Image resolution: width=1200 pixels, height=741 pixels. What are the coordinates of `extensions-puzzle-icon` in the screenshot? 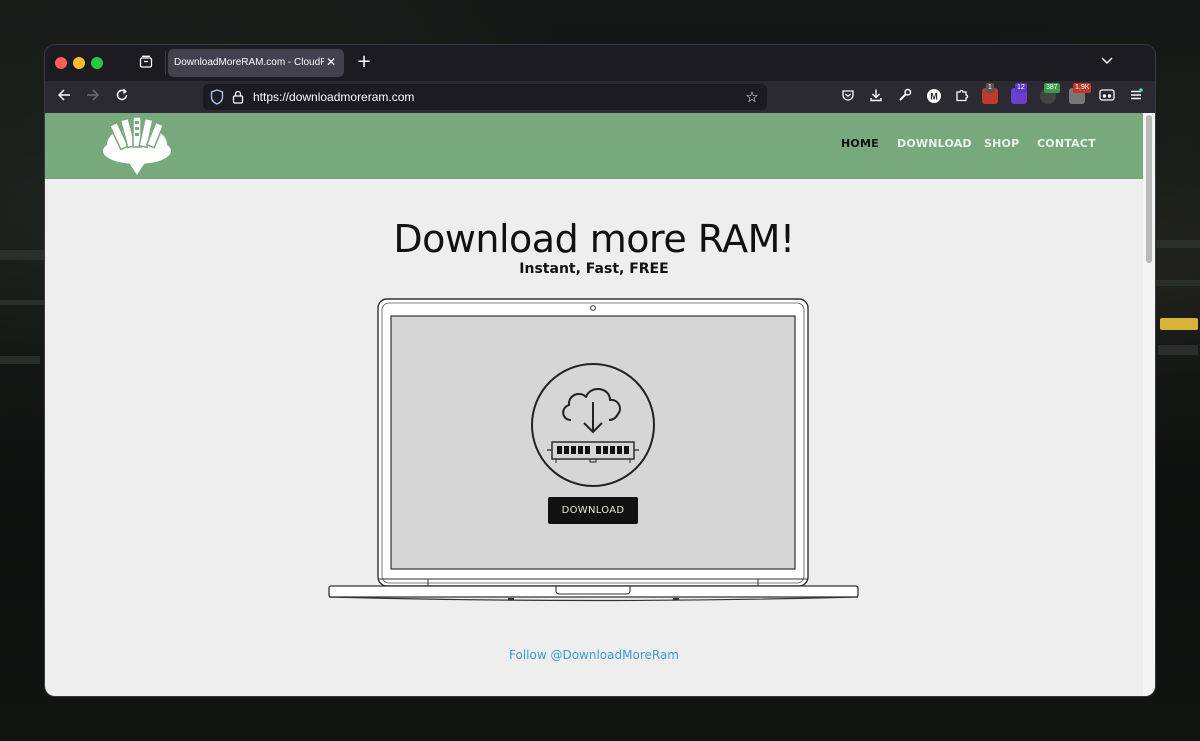 It's located at (962, 97).